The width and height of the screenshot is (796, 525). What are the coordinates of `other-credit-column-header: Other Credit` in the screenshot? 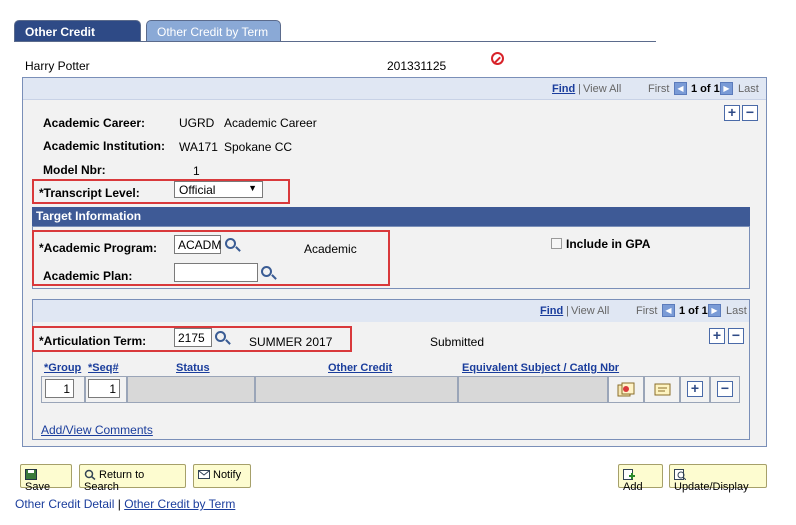 It's located at (360, 369).